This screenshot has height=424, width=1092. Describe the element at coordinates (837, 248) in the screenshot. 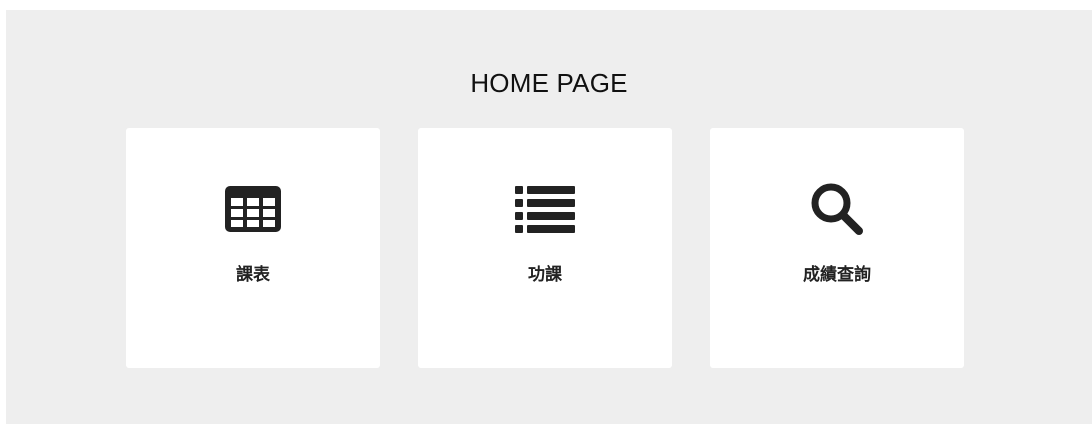

I see `grade-inquiry-card: 成績查詢` at that location.